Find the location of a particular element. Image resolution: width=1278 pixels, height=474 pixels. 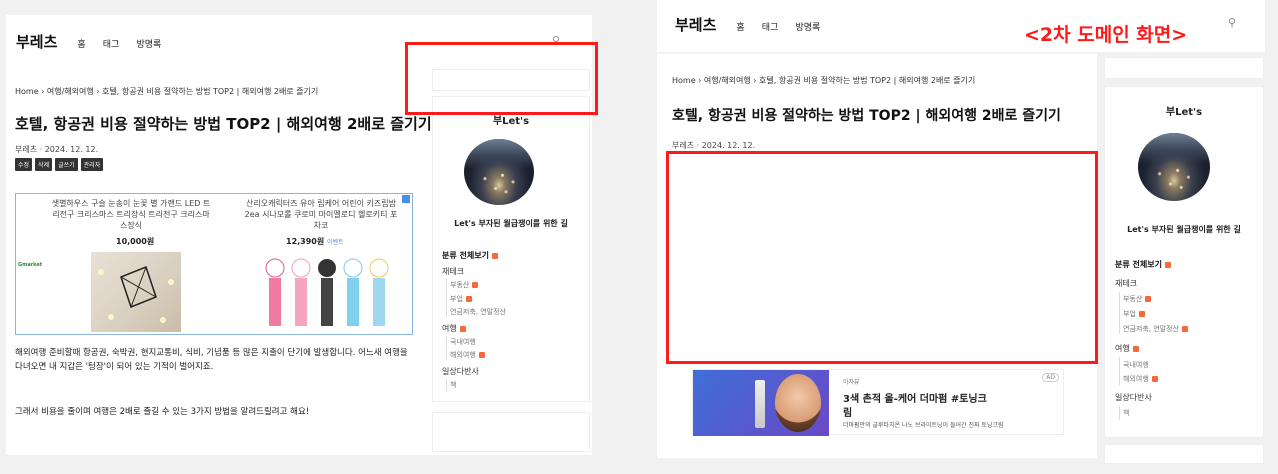

left-nav-home: 홈 is located at coordinates (81, 45).